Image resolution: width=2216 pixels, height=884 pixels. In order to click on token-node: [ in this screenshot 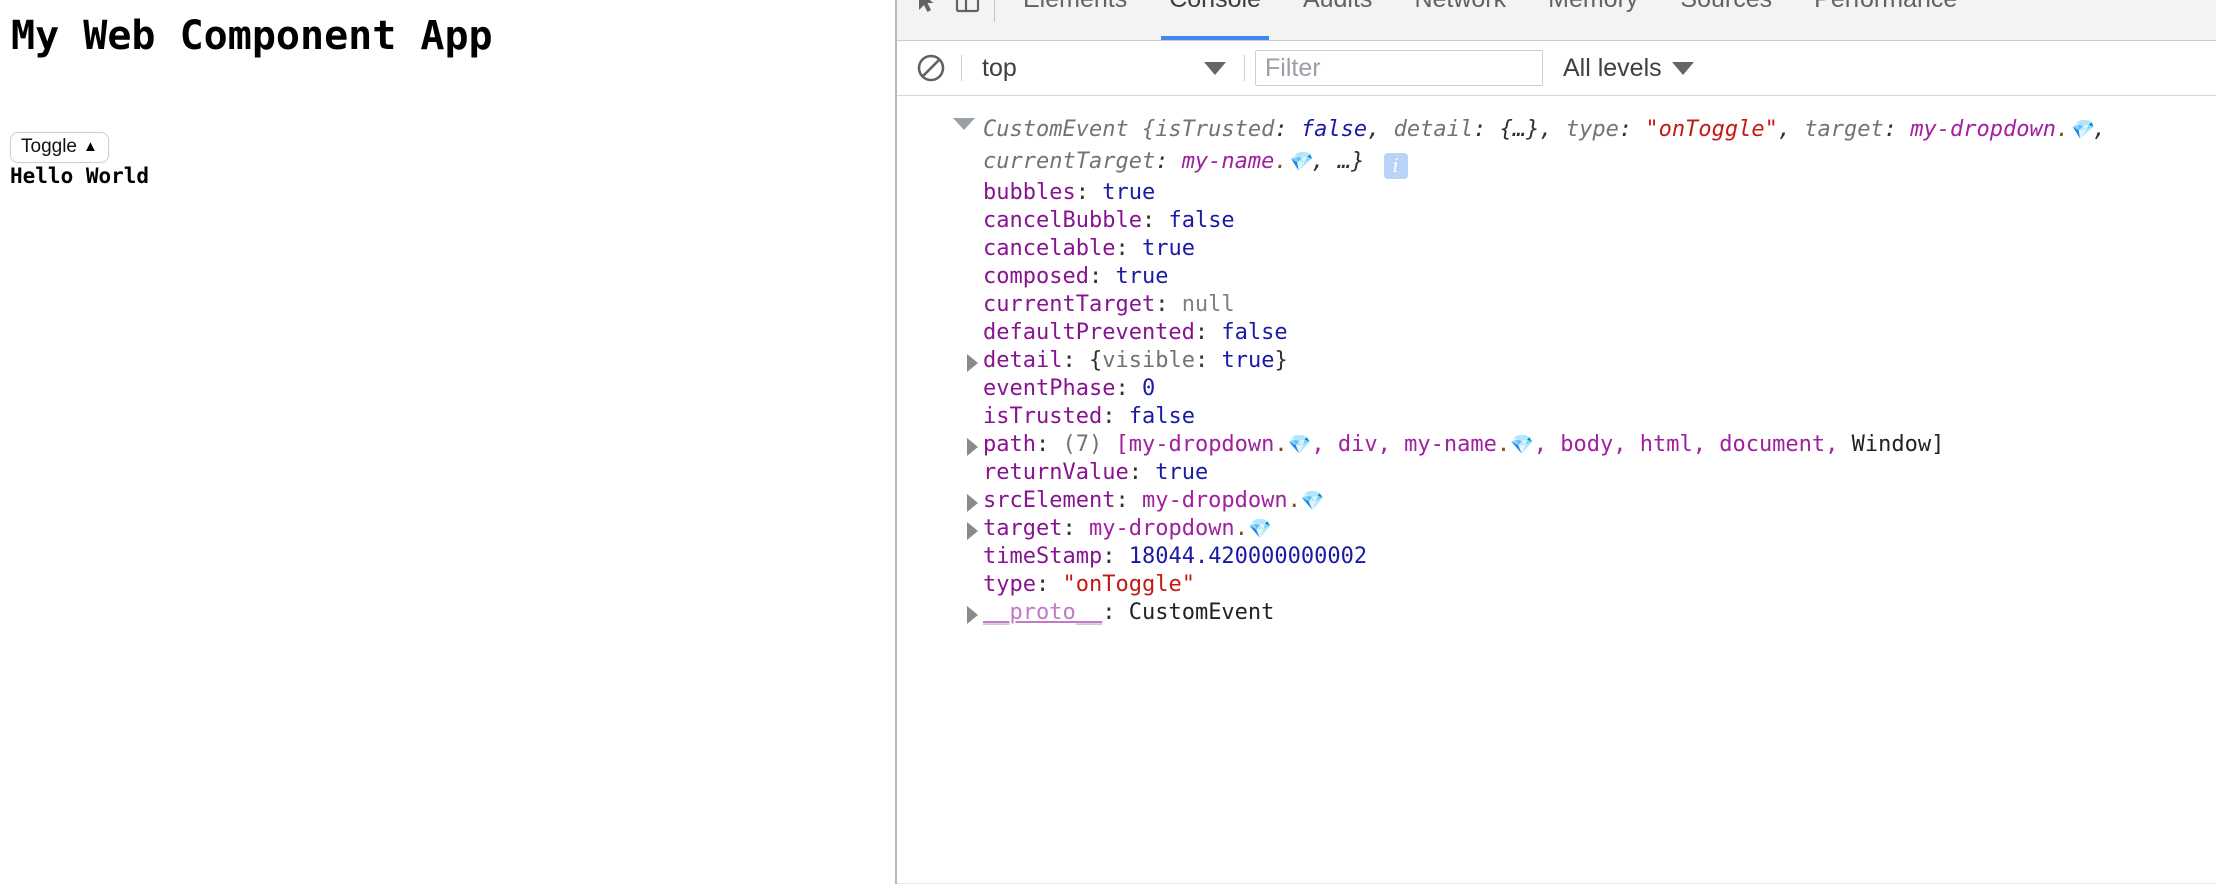, I will do `click(1122, 444)`.